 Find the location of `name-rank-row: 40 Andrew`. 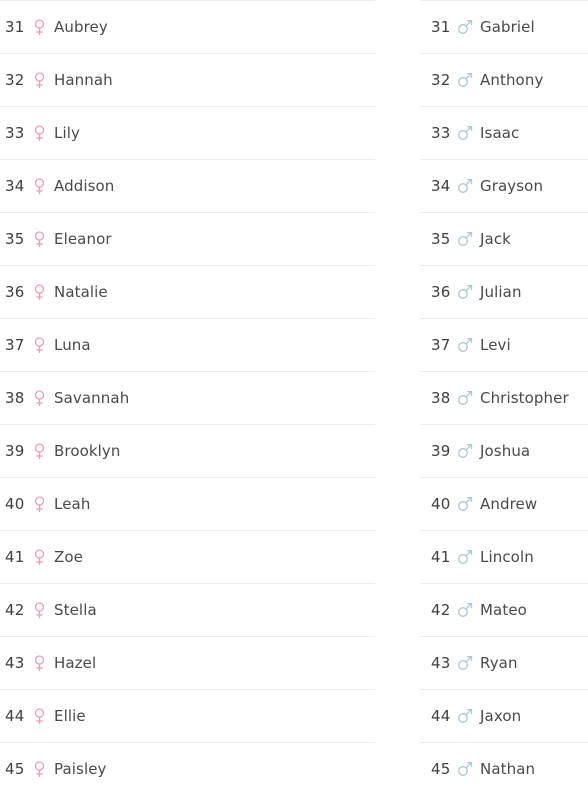

name-rank-row: 40 Andrew is located at coordinates (504, 503).